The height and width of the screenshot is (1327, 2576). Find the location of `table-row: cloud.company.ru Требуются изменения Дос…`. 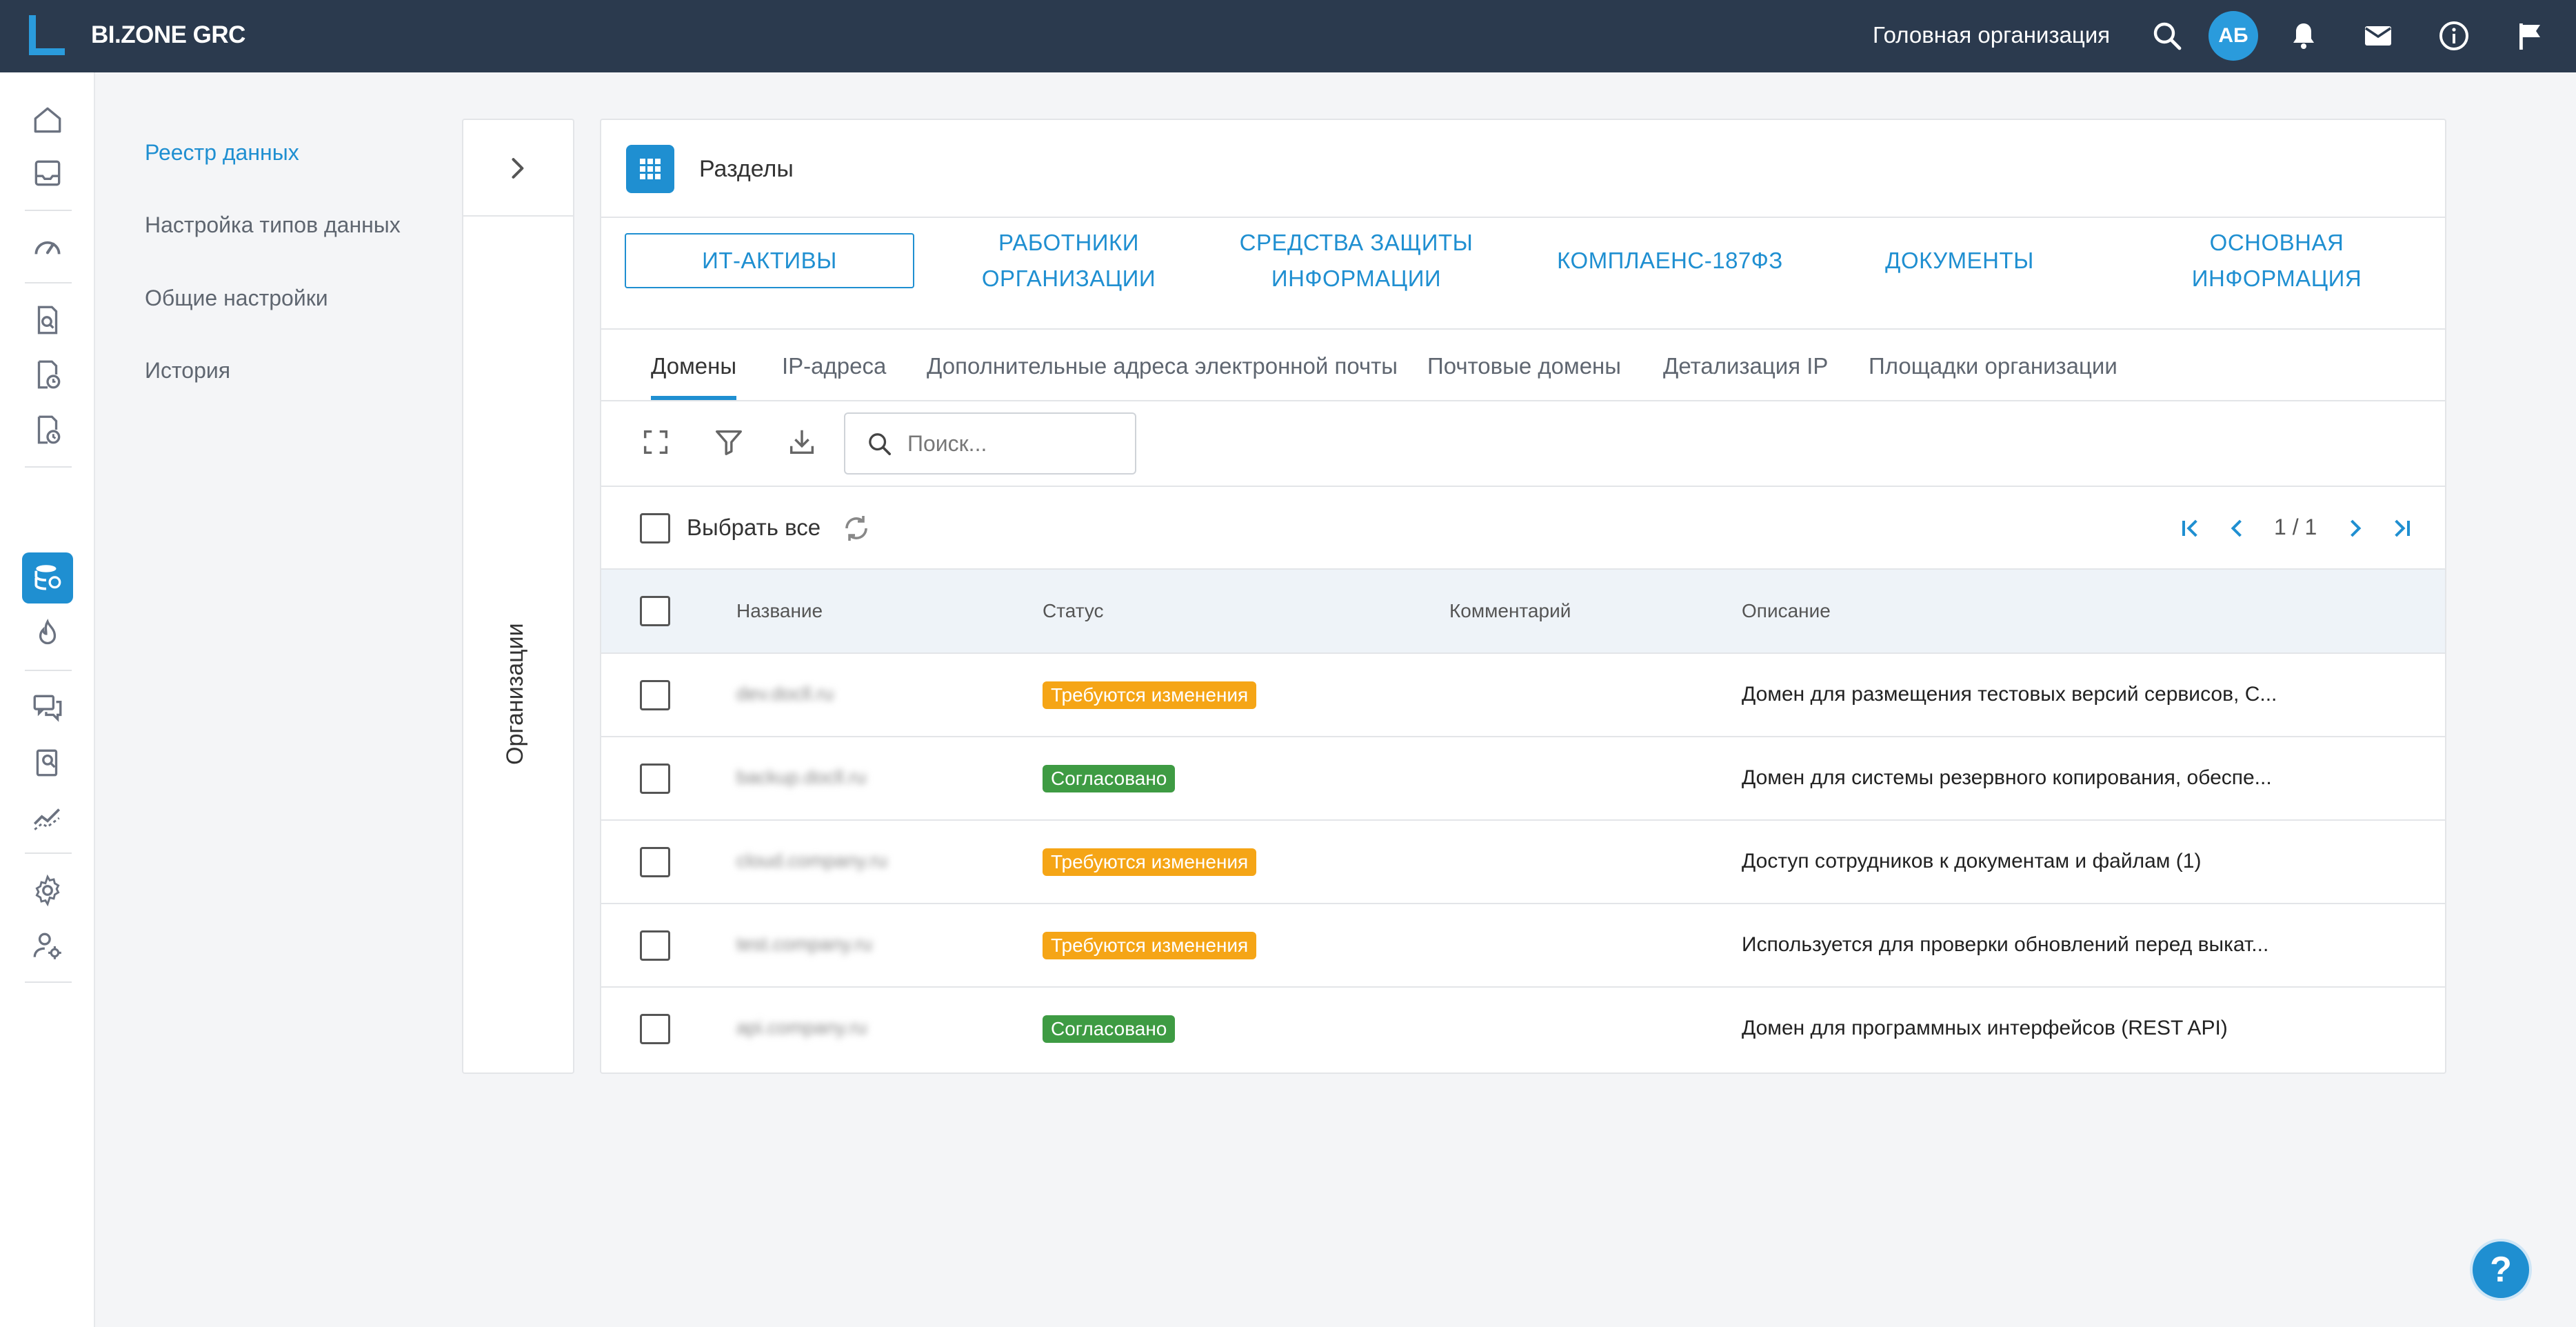

table-row: cloud.company.ru Требуются изменения Дос… is located at coordinates (1523, 862).